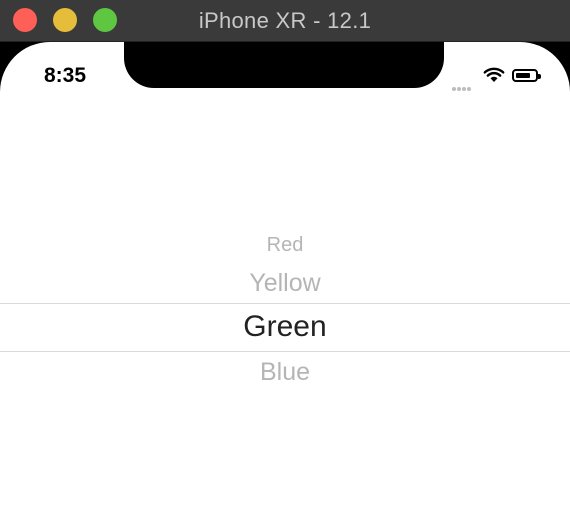 The image size is (570, 524). I want to click on picker-selection-top-line, so click(285, 303).